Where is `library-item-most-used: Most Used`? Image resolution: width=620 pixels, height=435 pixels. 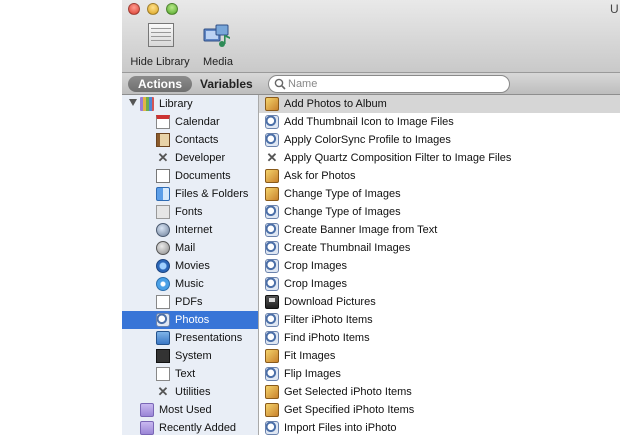
library-item-most-used: Most Used is located at coordinates (190, 410).